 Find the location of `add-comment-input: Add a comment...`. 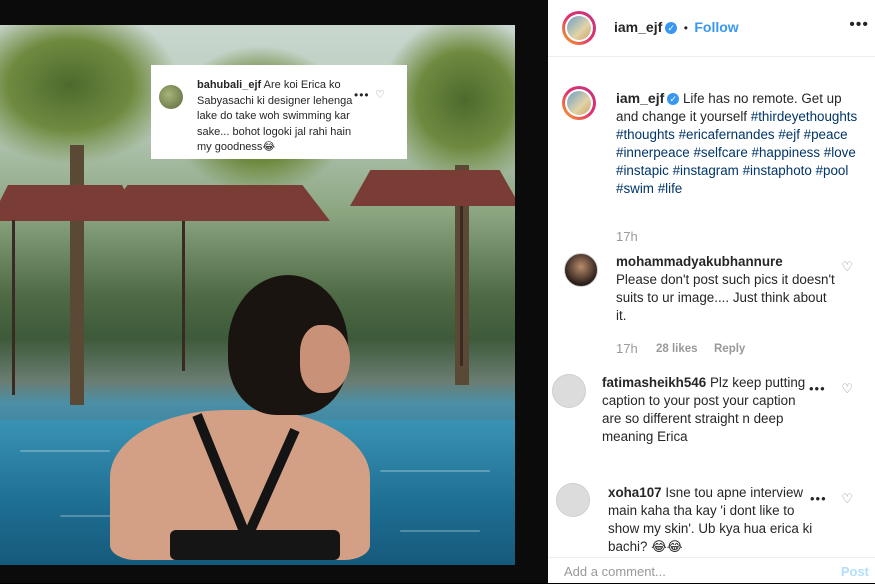

add-comment-input: Add a comment... is located at coordinates (615, 571).